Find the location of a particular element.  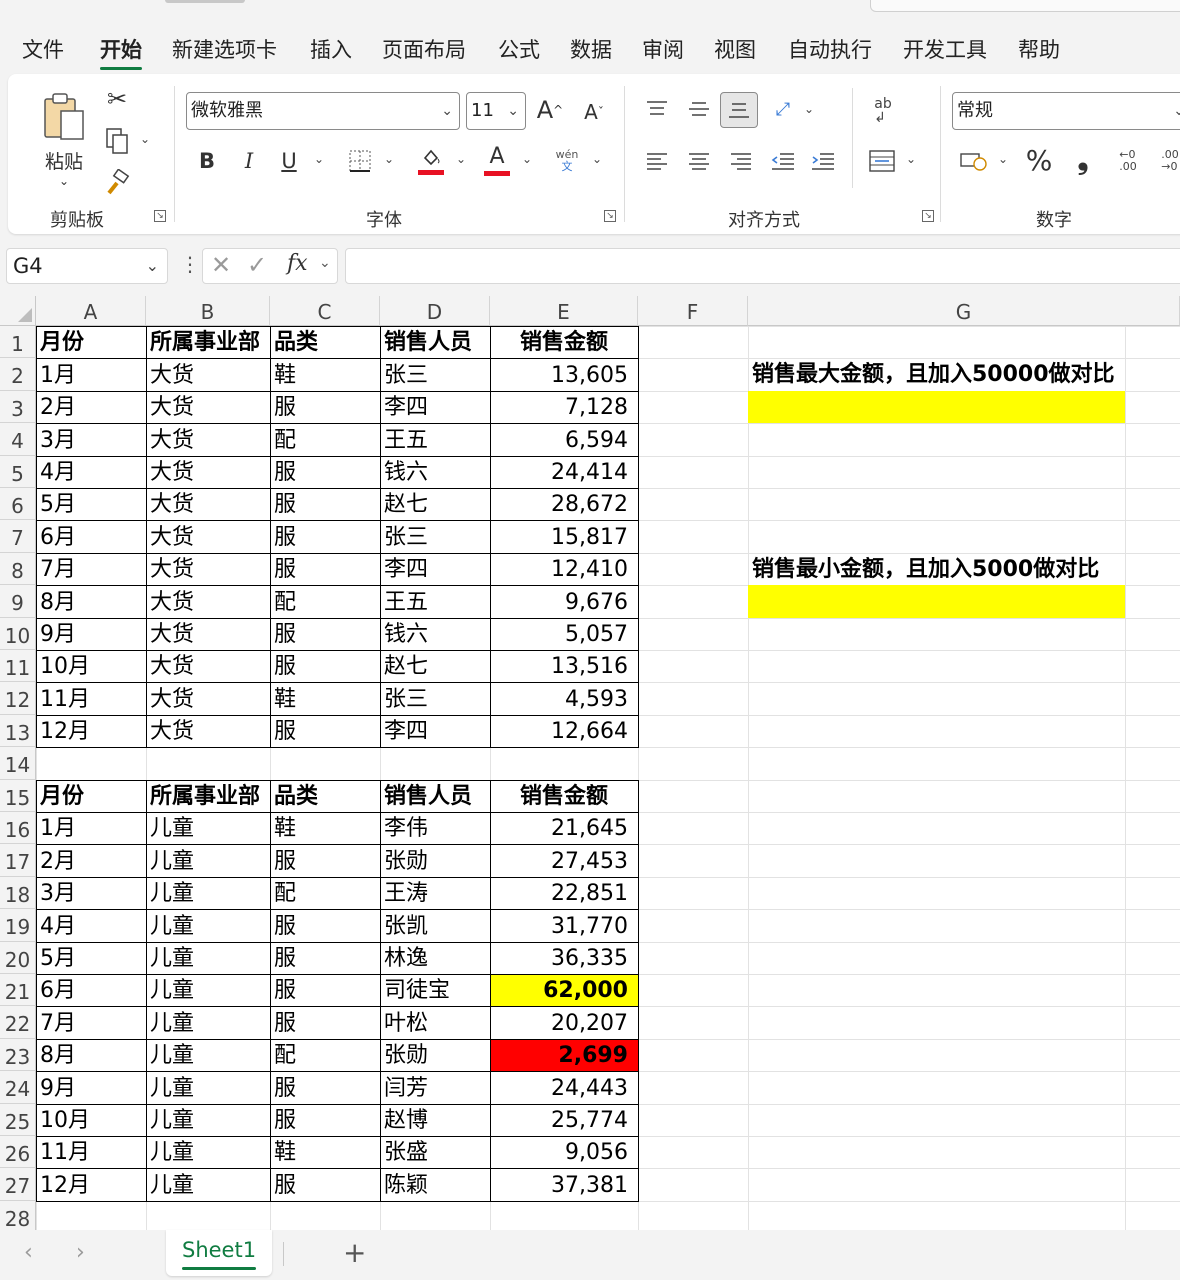

align-middle-icon is located at coordinates (699, 109).